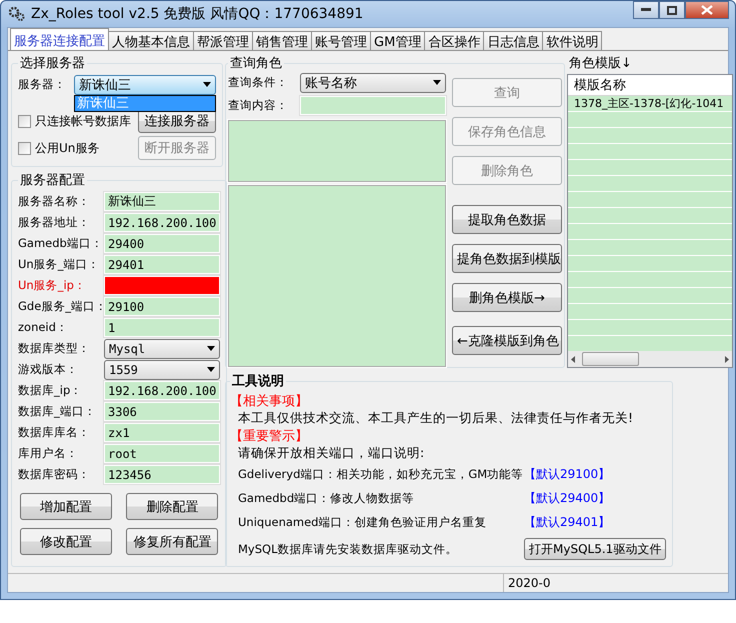  I want to click on column-header: 模版名称, so click(650, 85).